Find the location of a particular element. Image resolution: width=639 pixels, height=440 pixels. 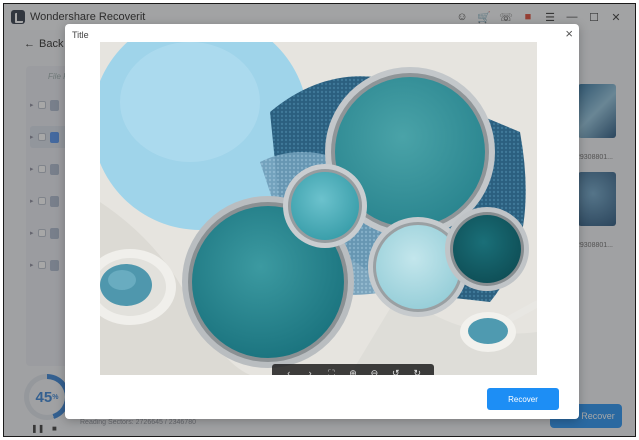

zoom-in-icon: ⊕ is located at coordinates (353, 369).